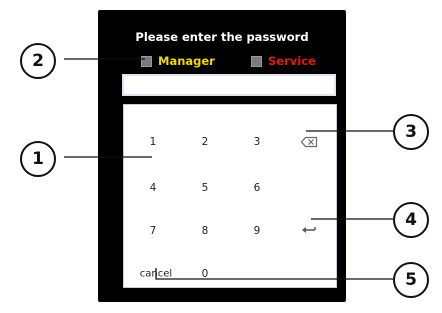 The height and width of the screenshot is (313, 442). What do you see at coordinates (411, 132) in the screenshot?
I see `callout-3: 3` at bounding box center [411, 132].